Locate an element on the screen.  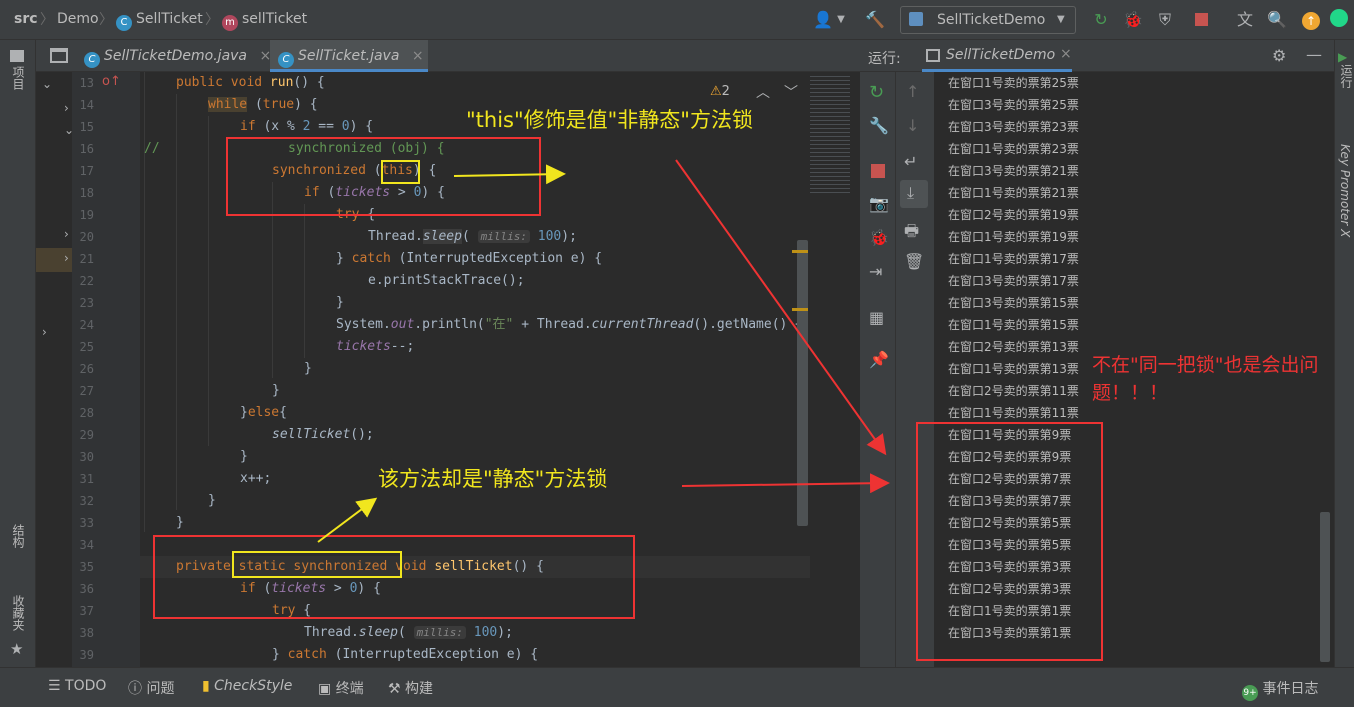
coverage-icon: ⛨ is located at coordinates (1165, 20).